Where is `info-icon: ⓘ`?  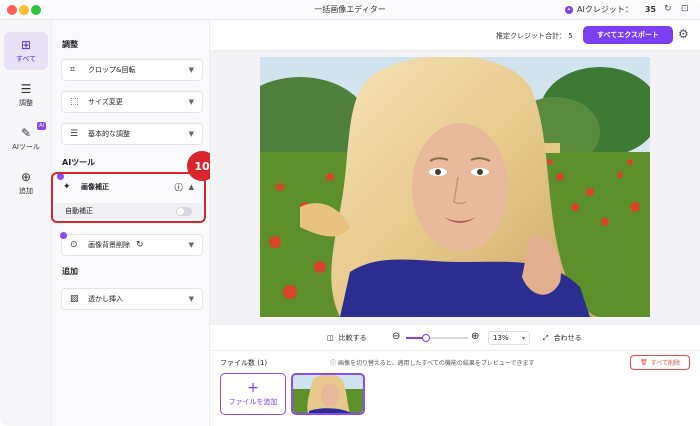
info-icon: ⓘ is located at coordinates (333, 363).